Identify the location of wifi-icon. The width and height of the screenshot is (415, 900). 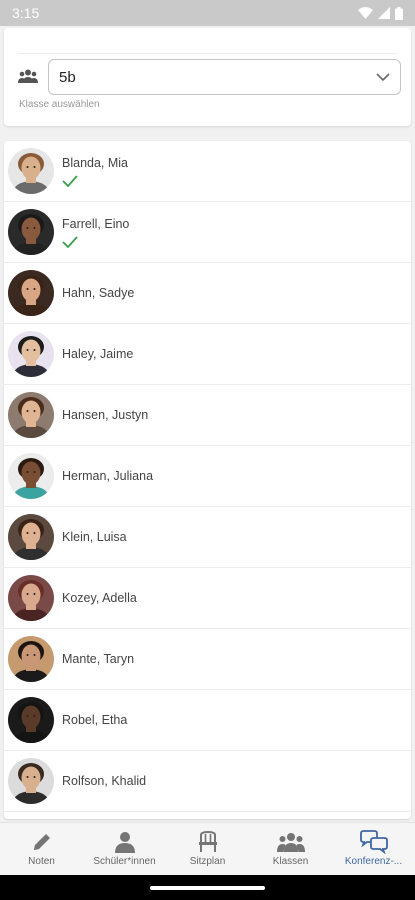
(365, 13).